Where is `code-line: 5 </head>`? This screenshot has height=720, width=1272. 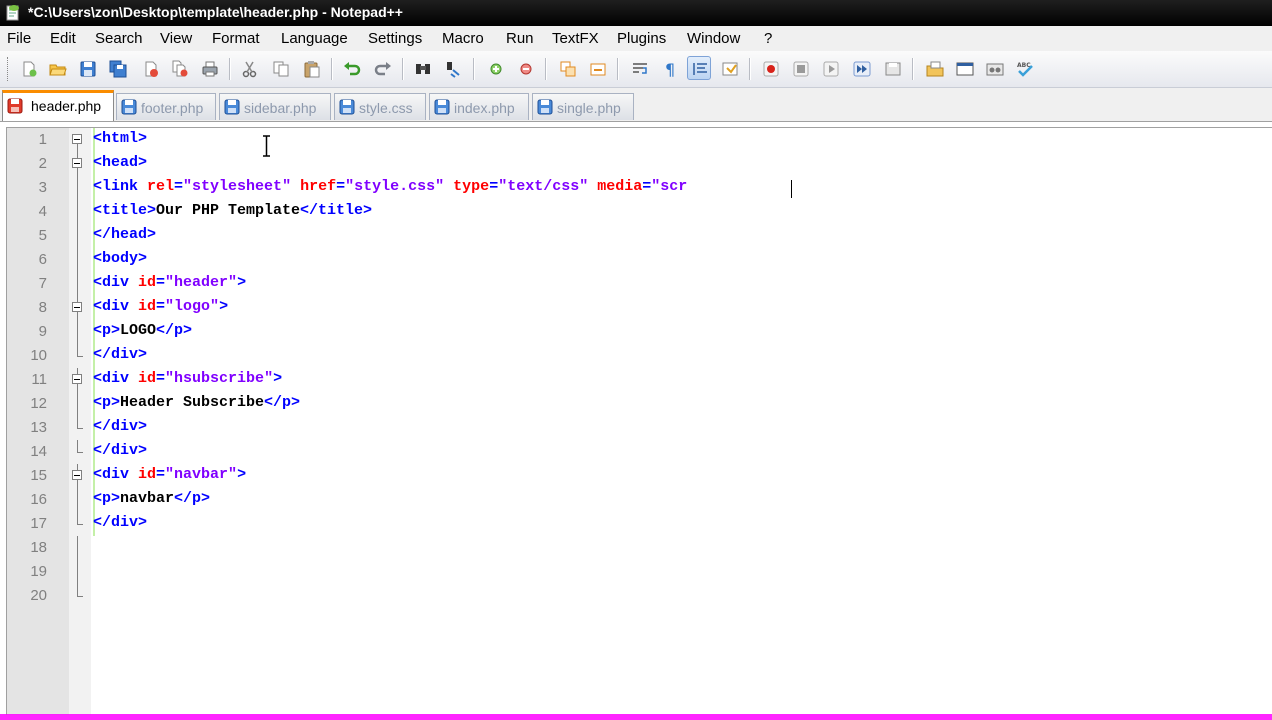
code-line: 5 </head> is located at coordinates (639, 236).